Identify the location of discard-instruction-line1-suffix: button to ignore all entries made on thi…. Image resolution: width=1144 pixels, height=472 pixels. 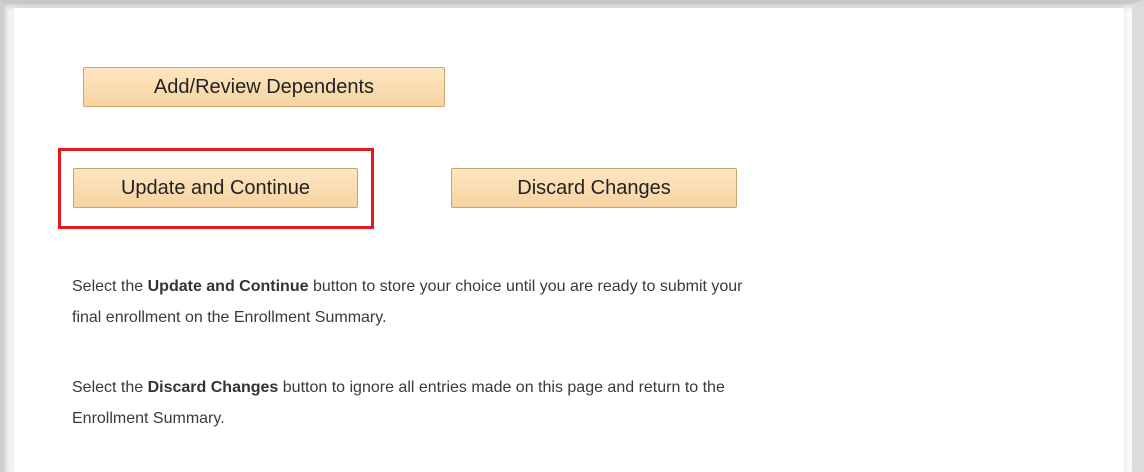
(501, 387).